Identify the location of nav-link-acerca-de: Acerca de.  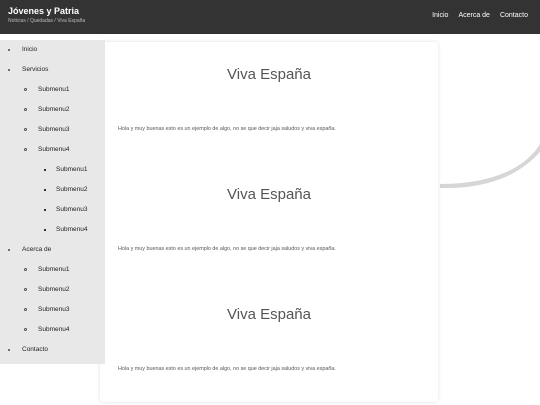
(474, 15).